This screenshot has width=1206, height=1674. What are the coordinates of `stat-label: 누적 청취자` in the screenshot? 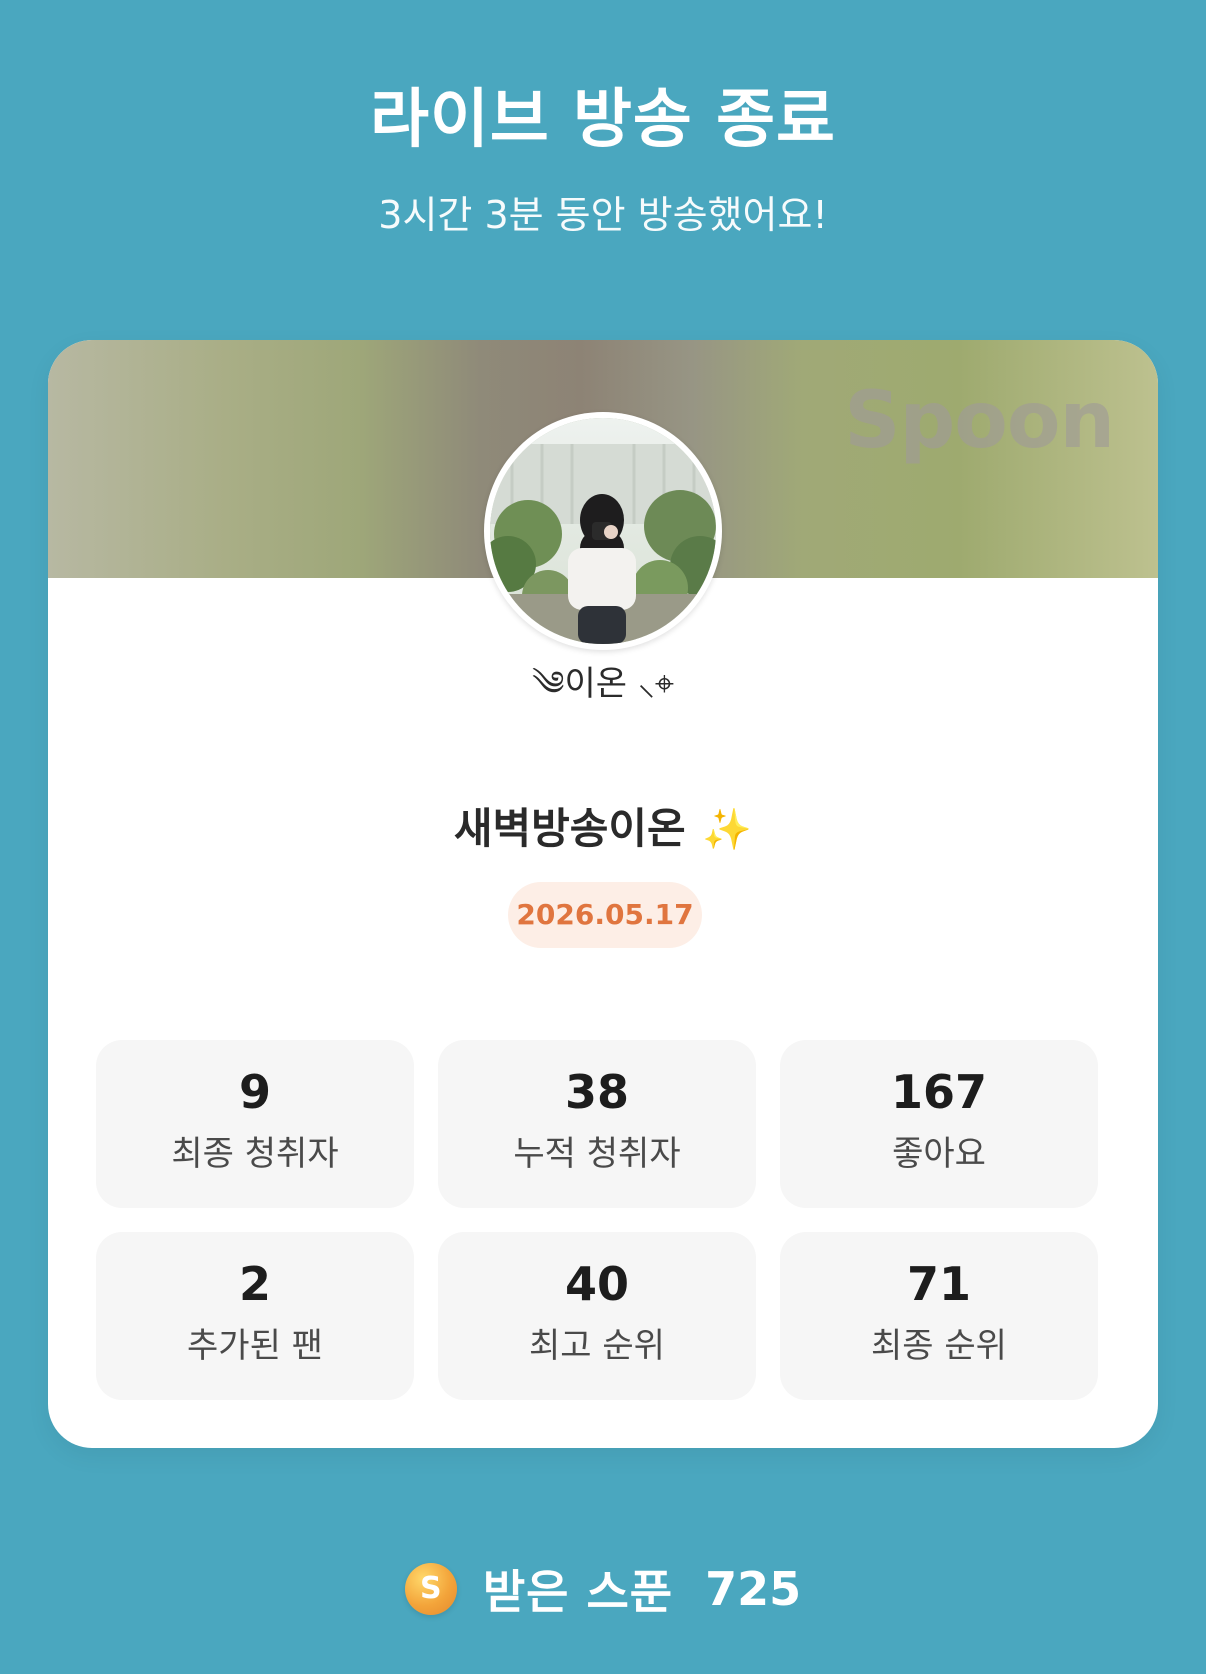 It's located at (597, 1154).